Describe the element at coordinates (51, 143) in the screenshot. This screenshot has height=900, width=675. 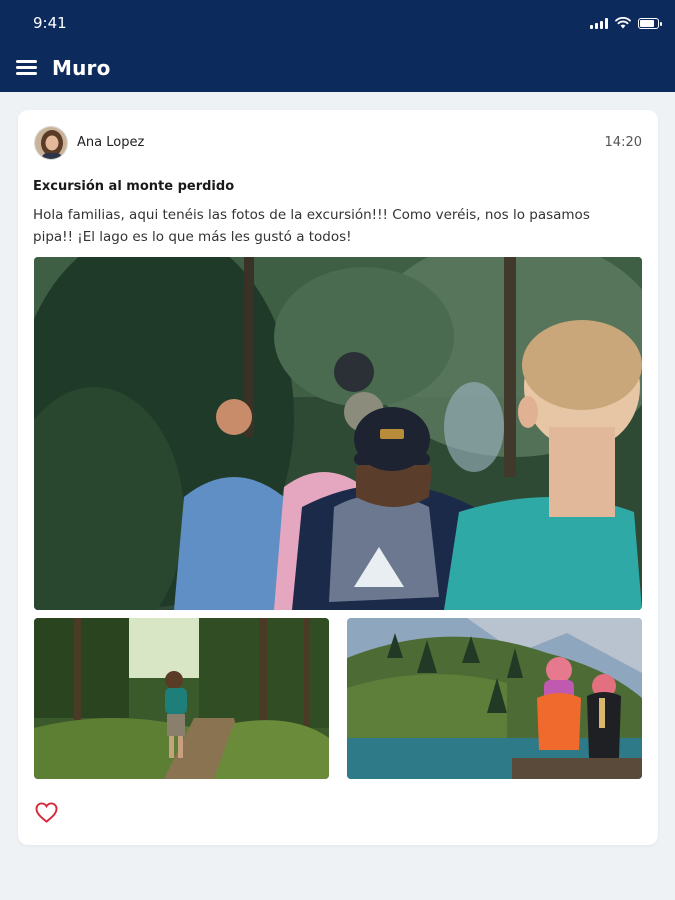
I see `avatar` at that location.